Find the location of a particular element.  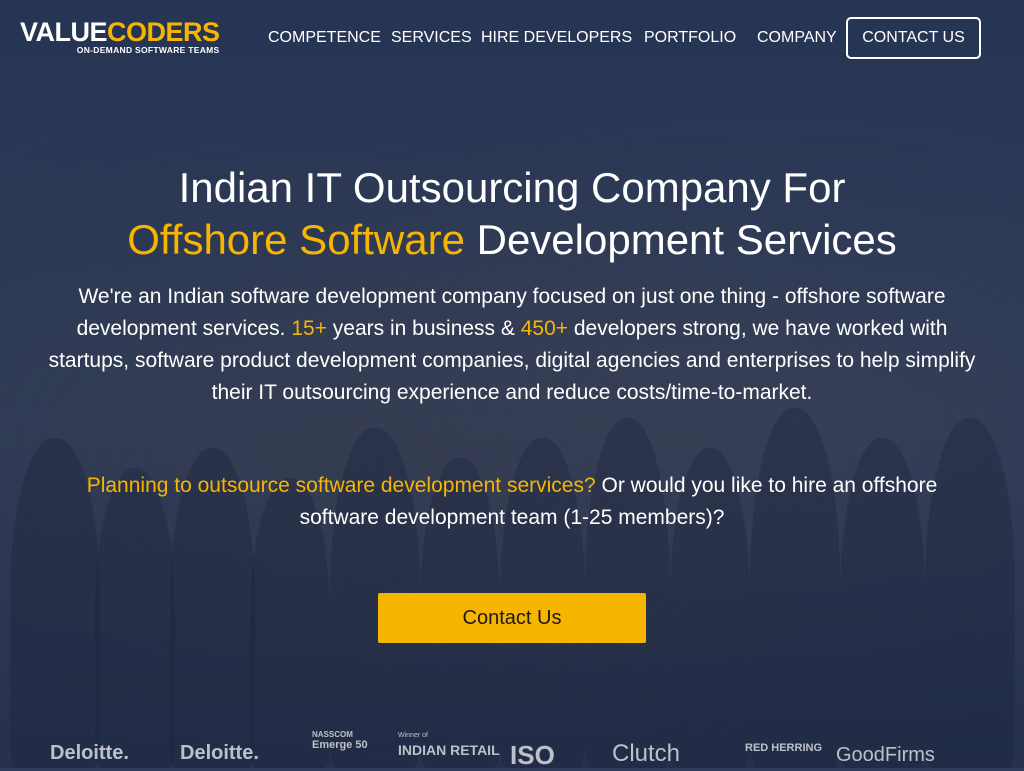

nasscom-badge: NASSCOM Emerge 50 is located at coordinates (340, 740).